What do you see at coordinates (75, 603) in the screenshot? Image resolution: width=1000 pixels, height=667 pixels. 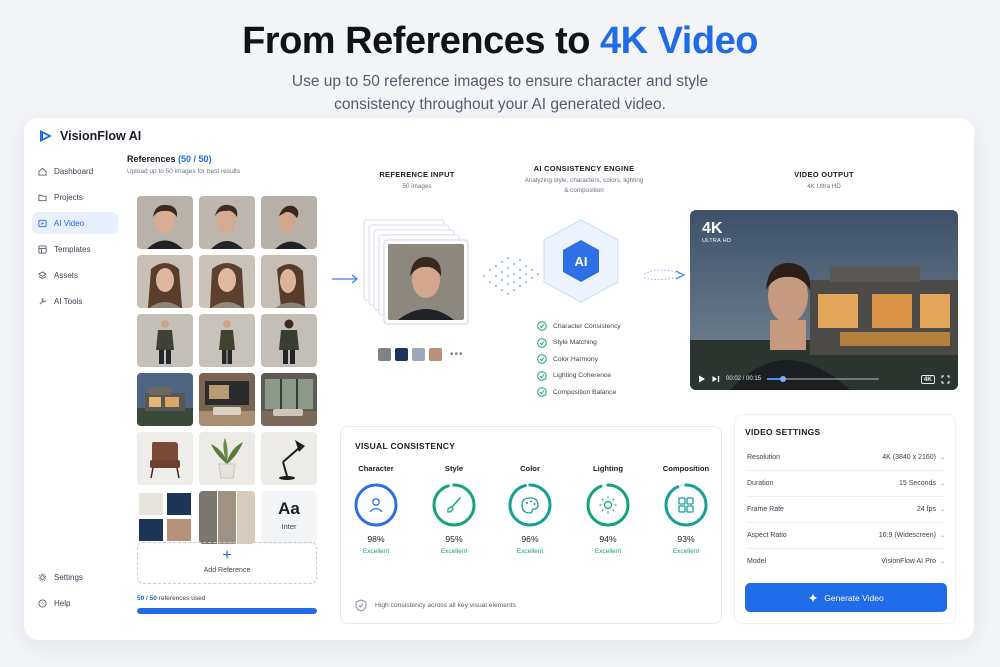 I see `sidebar-item-help: ? Help` at bounding box center [75, 603].